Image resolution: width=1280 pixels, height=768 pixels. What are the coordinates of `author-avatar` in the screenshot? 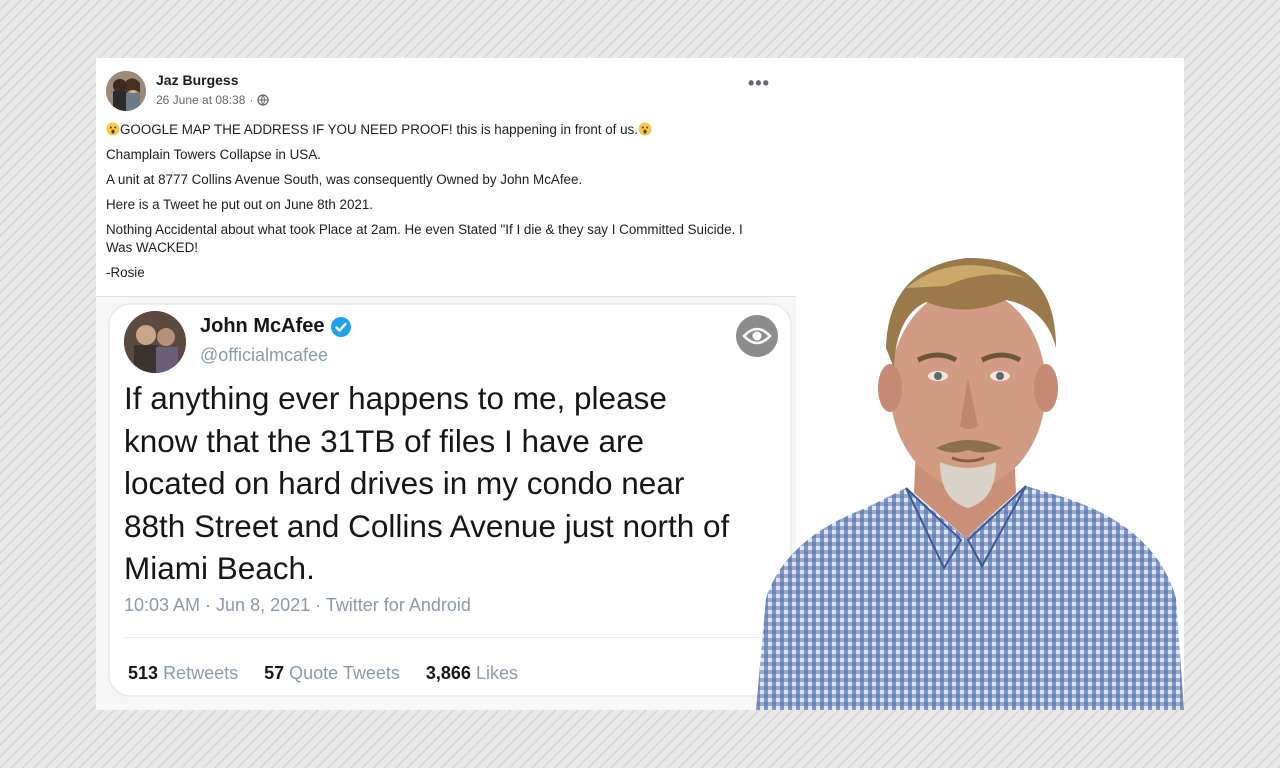 It's located at (126, 91).